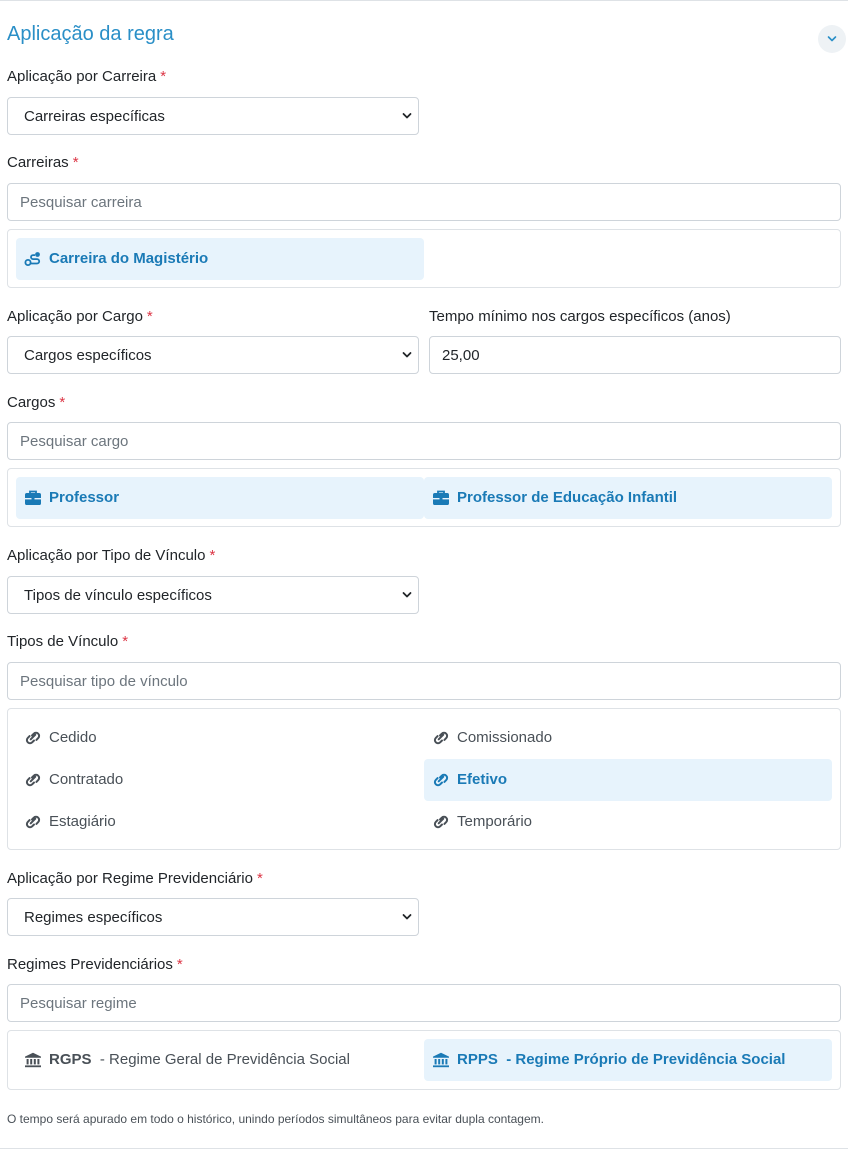 This screenshot has width=848, height=1150. I want to click on regimes-label: Regimes Previdenciários *, so click(95, 964).